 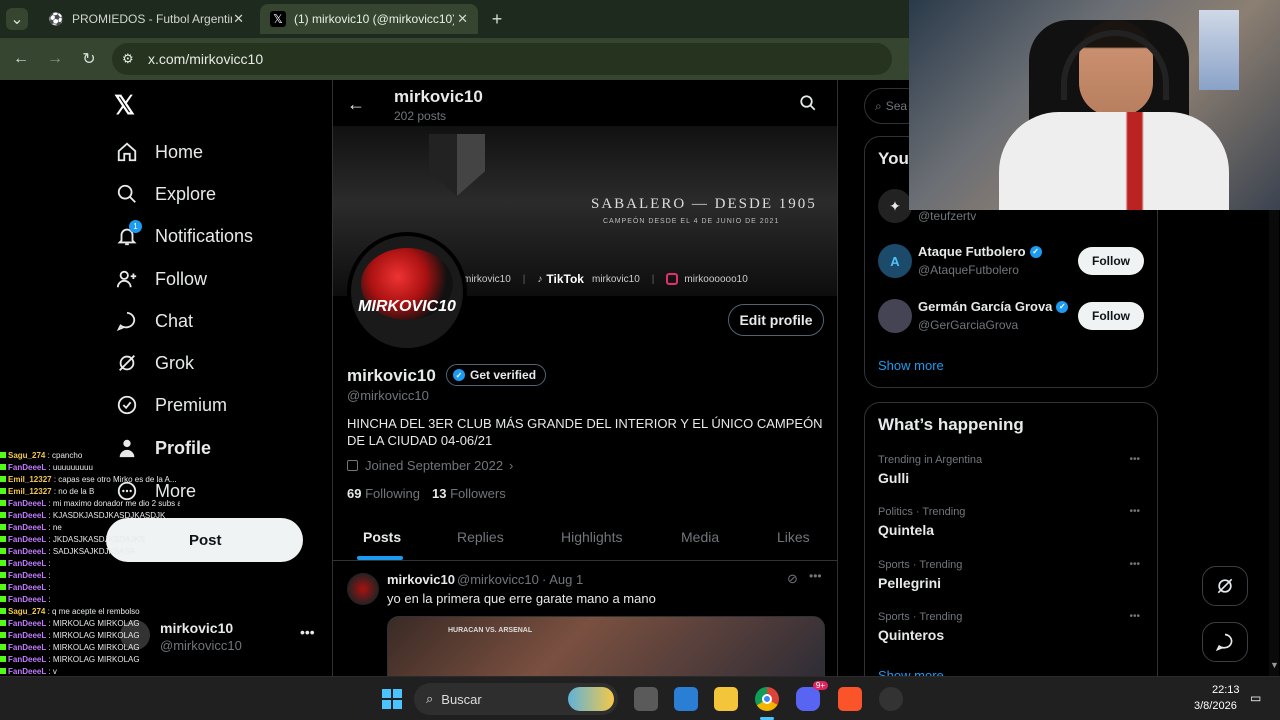 What do you see at coordinates (646, 699) in the screenshot?
I see `task-view-icon` at bounding box center [646, 699].